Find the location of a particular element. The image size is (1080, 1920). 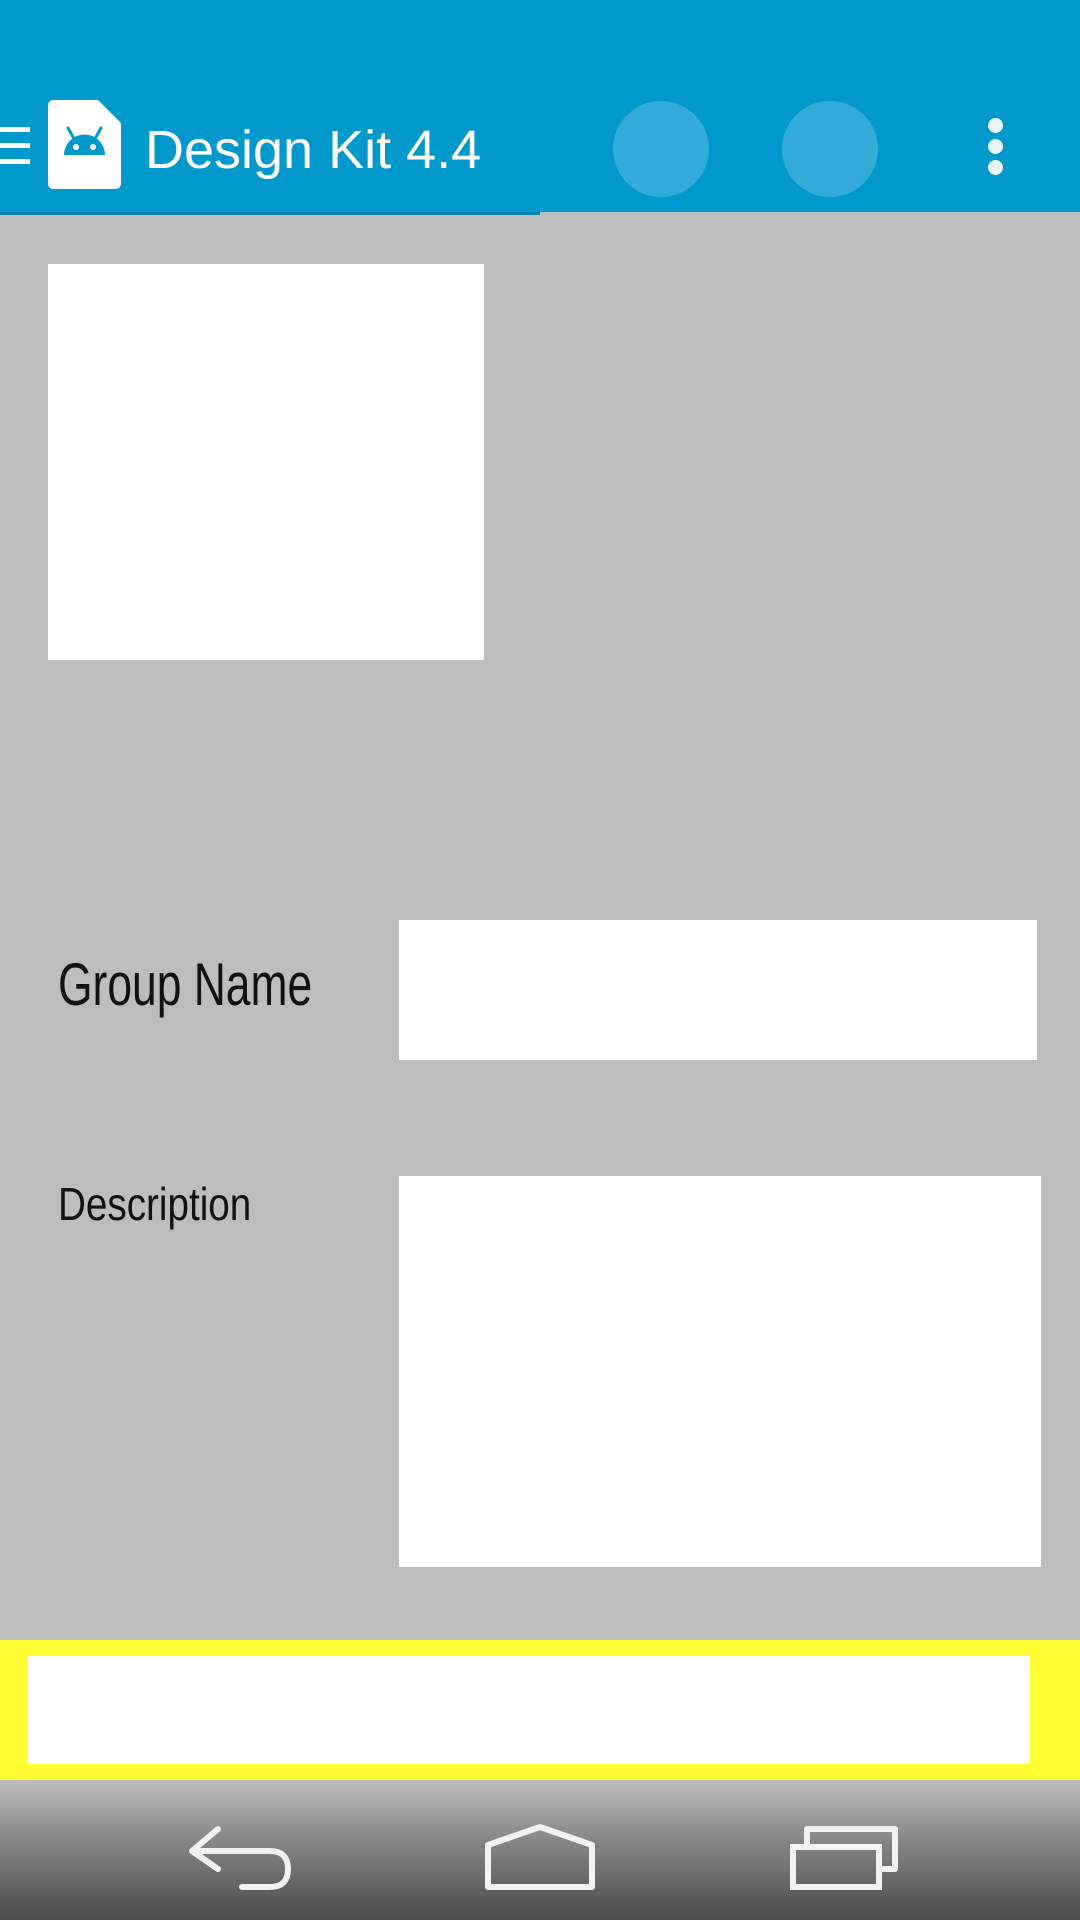

home-icon is located at coordinates (540, 1850).